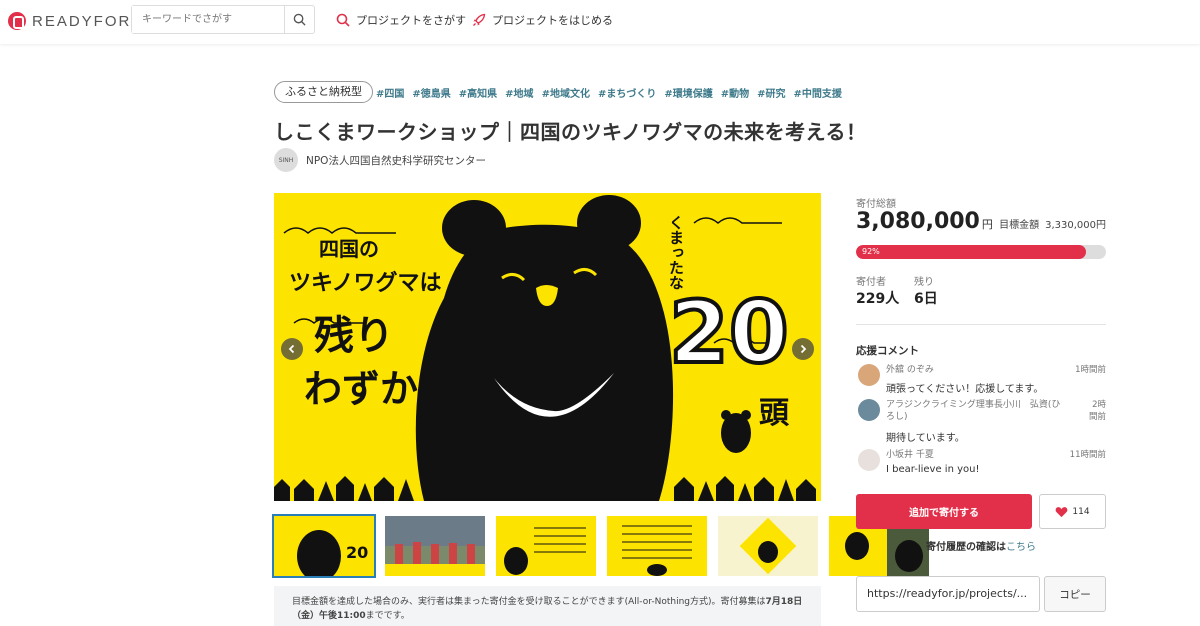 This screenshot has height=626, width=1200. I want to click on donation-history: 寄付履歴の確認はこちら, so click(981, 545).